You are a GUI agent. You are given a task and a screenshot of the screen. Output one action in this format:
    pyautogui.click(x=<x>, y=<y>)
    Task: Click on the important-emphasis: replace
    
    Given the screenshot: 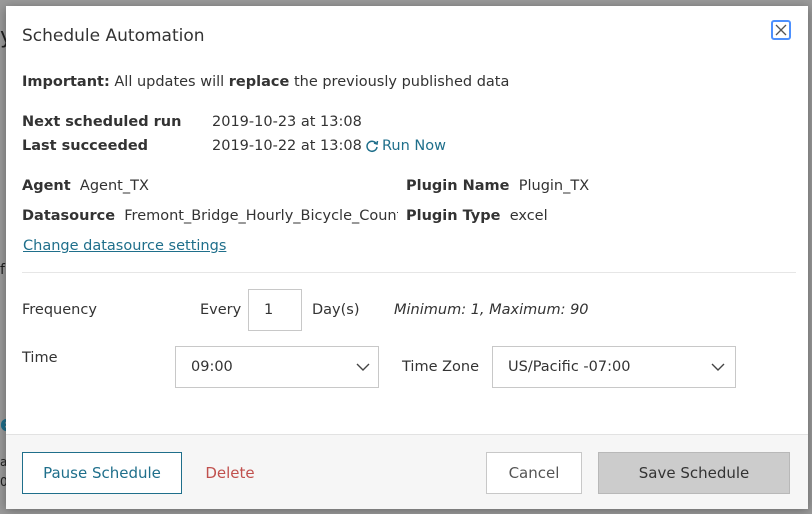 What is the action you would take?
    pyautogui.click(x=259, y=82)
    